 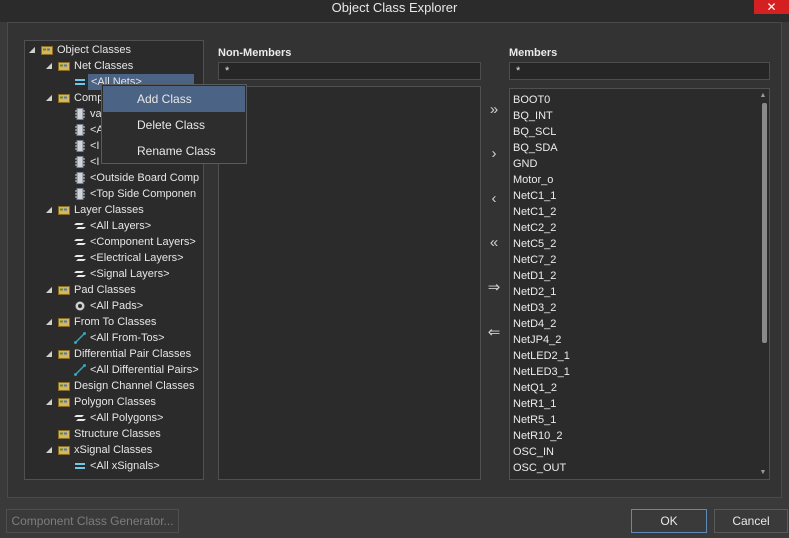 I want to click on tree-item: <Outside Board Comp, so click(x=114, y=178).